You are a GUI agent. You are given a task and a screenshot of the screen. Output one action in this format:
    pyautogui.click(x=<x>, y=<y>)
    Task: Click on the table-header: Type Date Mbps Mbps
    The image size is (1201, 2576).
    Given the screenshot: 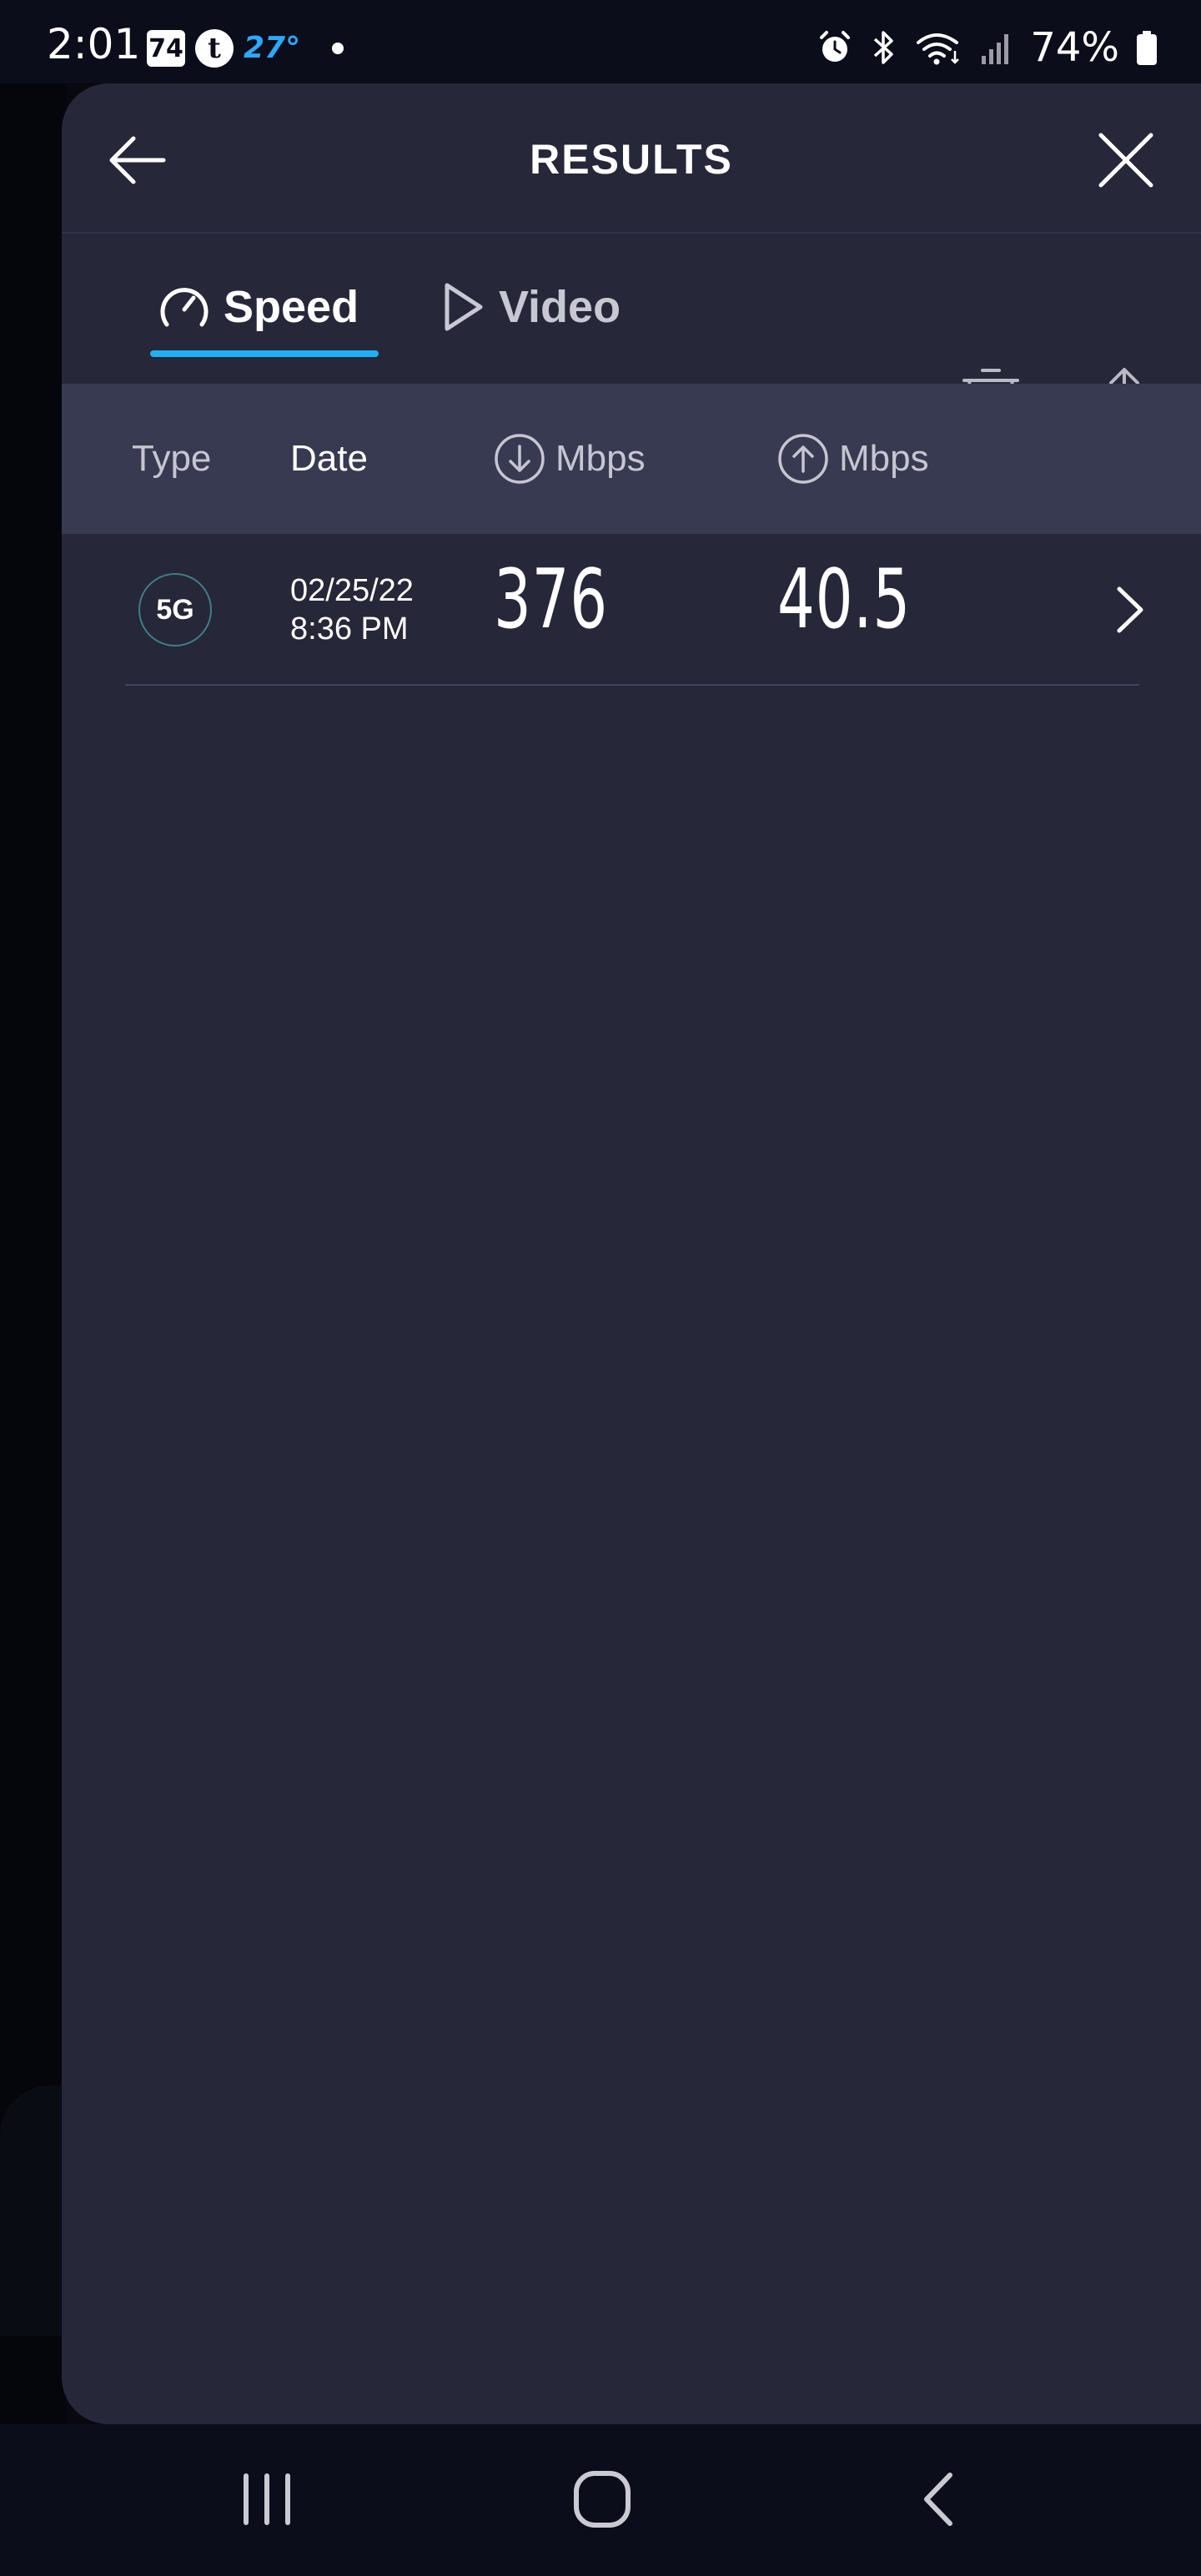 What is the action you would take?
    pyautogui.click(x=632, y=459)
    